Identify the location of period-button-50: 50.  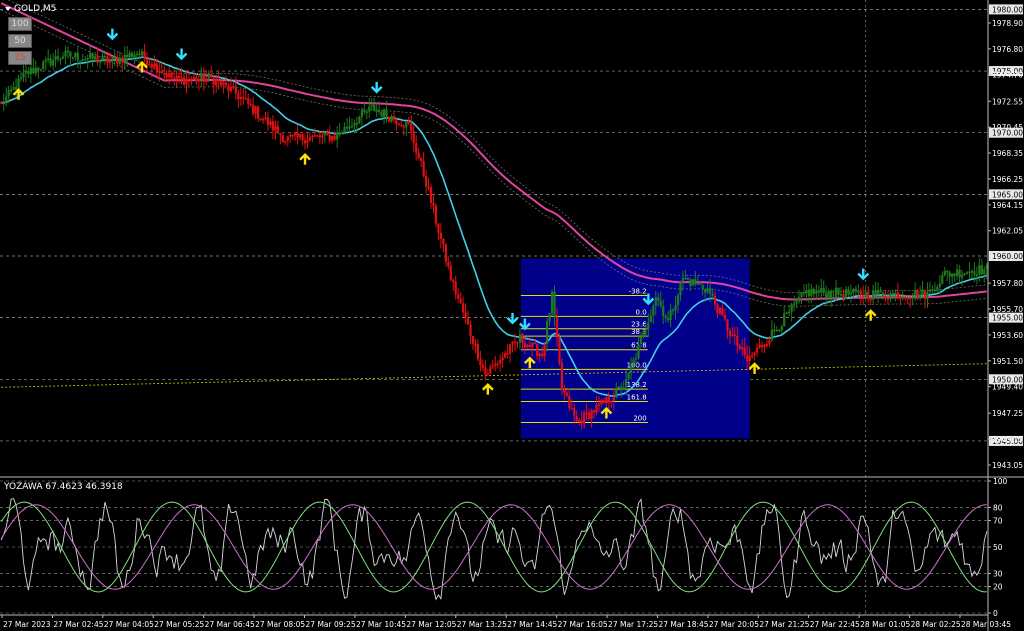
(20, 41).